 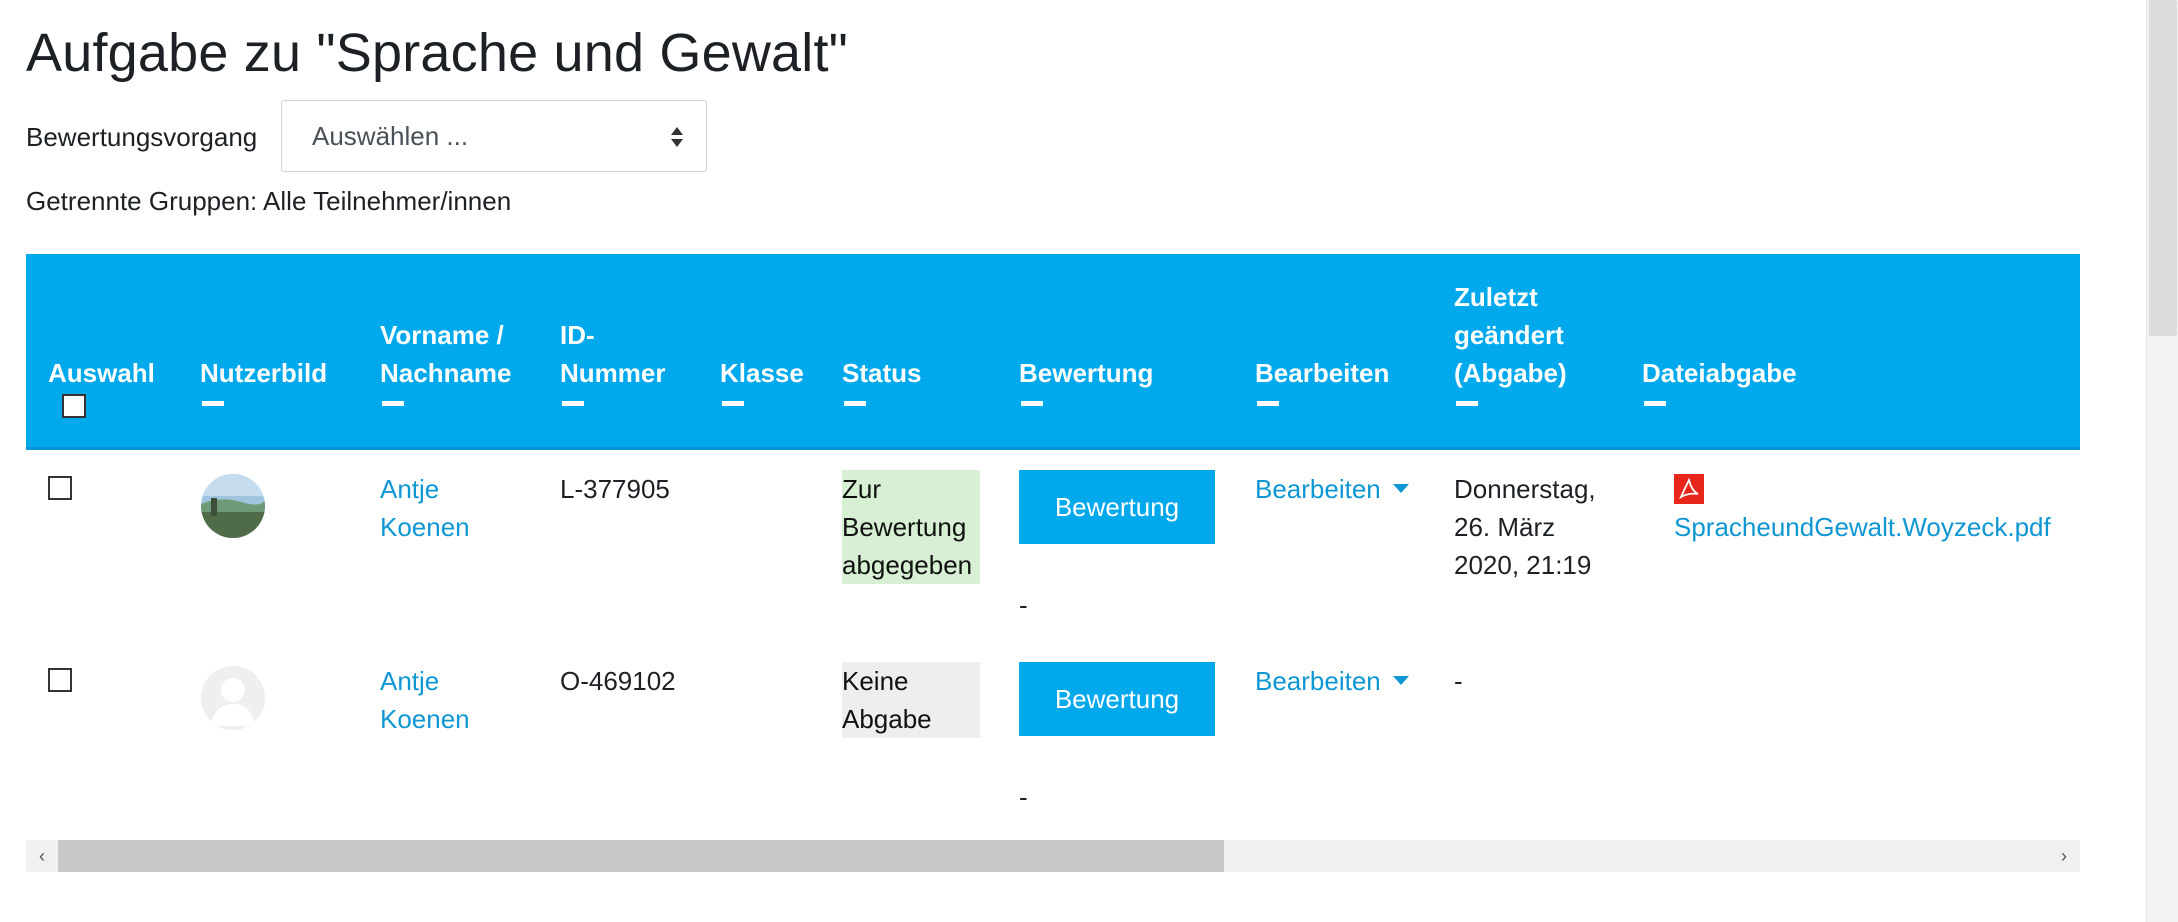 What do you see at coordinates (269, 201) in the screenshot?
I see `groups-selector-text: Getrennte Gruppen: Alle Teilnehmer/innen` at bounding box center [269, 201].